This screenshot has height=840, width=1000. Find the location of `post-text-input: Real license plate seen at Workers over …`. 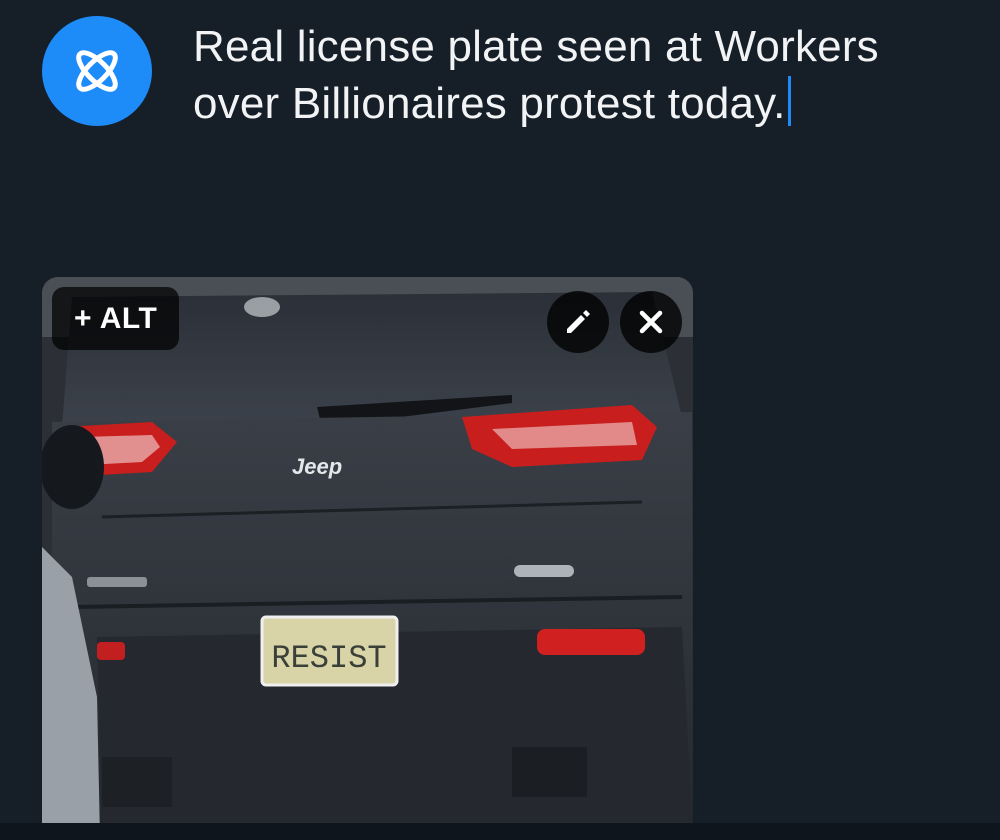

post-text-input: Real license plate seen at Workers over … is located at coordinates (583, 75).